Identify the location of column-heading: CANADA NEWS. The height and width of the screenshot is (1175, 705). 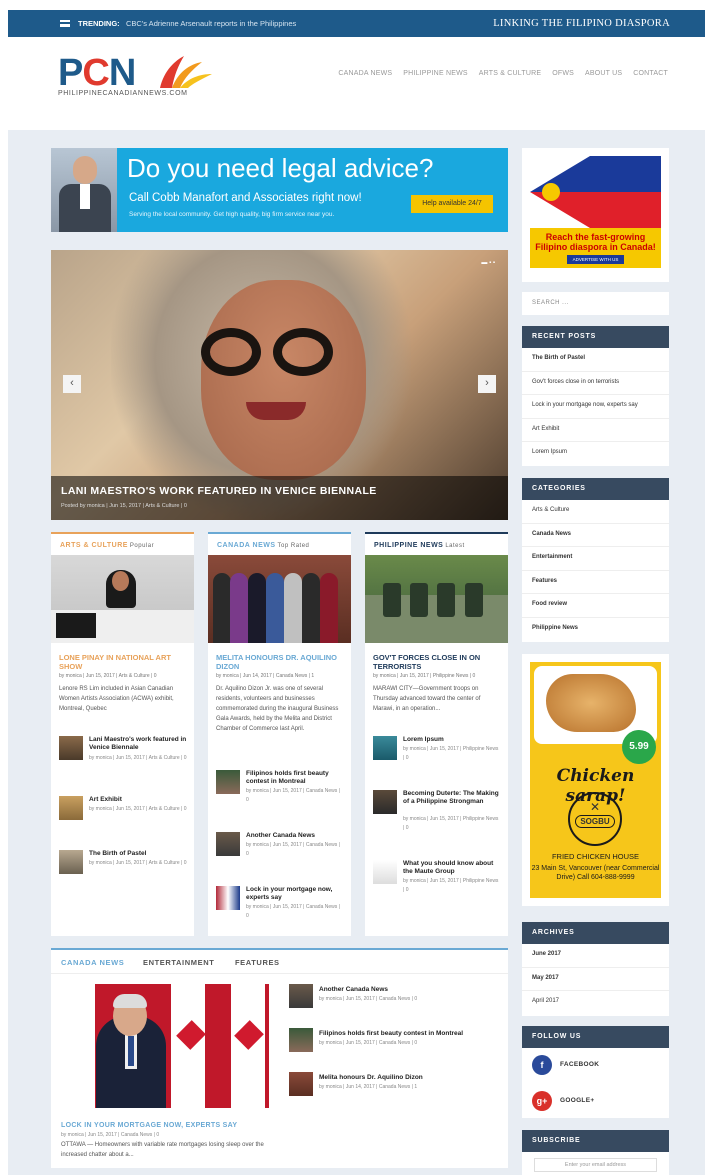
(246, 545).